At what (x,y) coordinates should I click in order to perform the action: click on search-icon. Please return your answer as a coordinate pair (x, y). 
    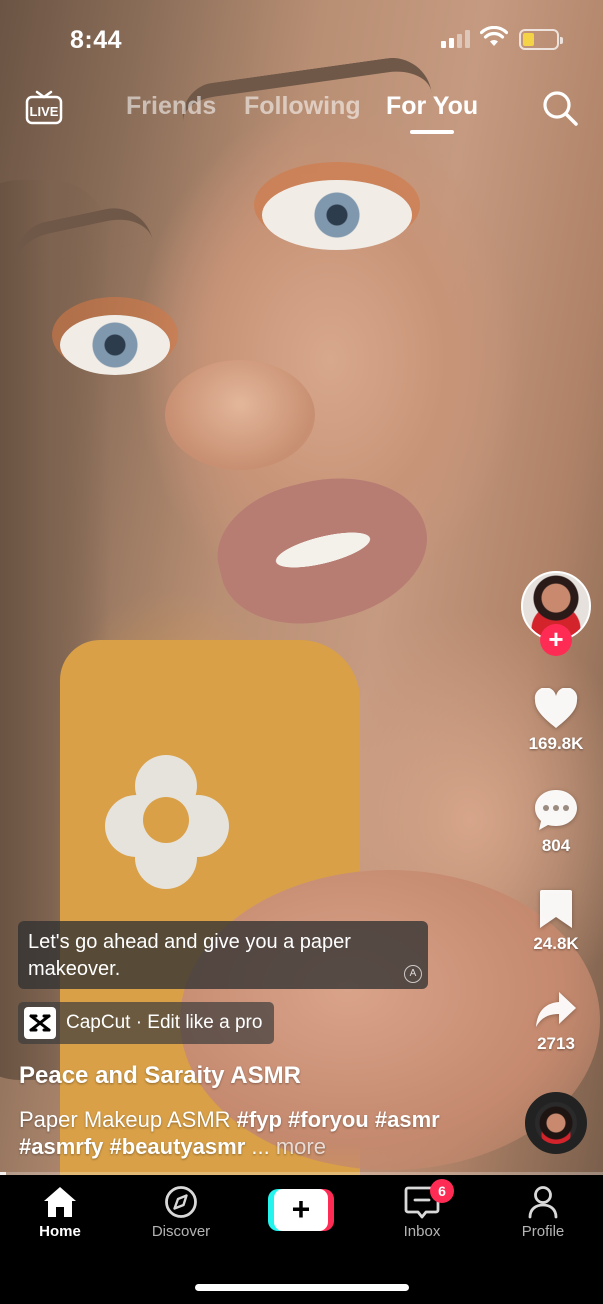
    Looking at the image, I should click on (560, 108).